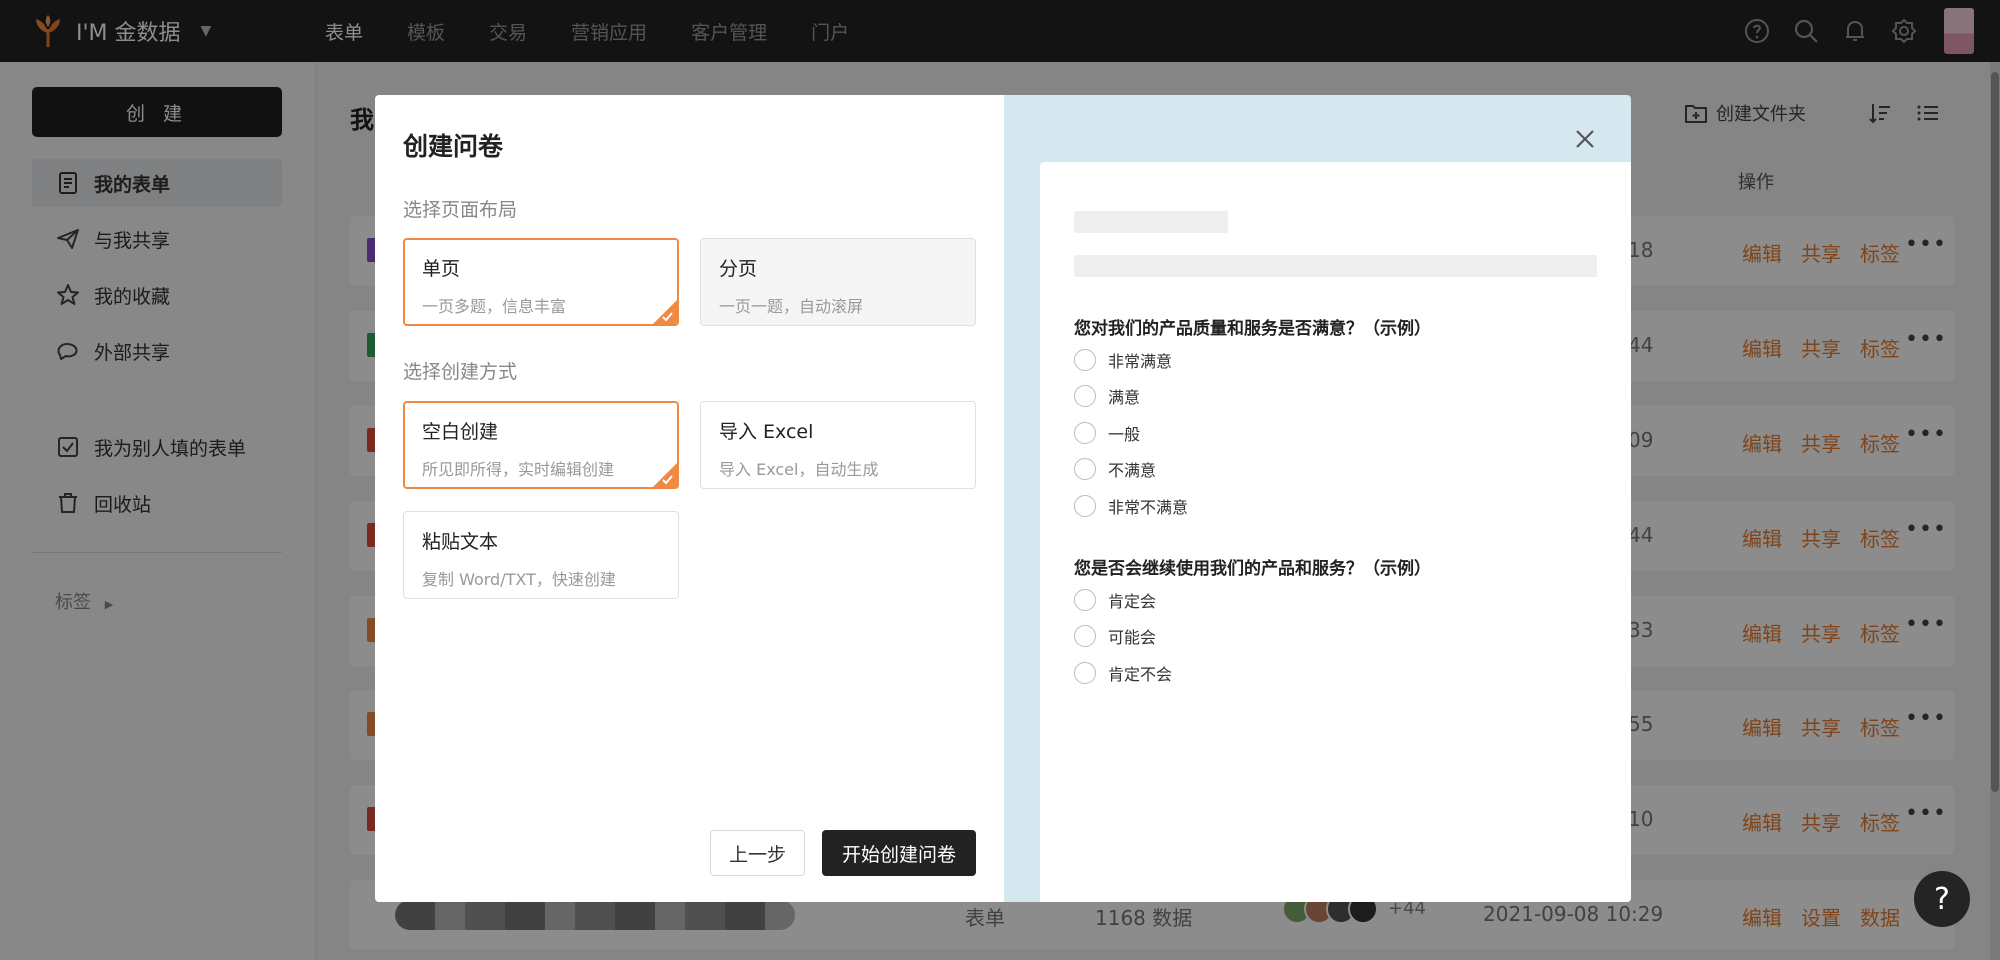 The image size is (2000, 960). Describe the element at coordinates (738, 269) in the screenshot. I see `option-title: 分页` at that location.